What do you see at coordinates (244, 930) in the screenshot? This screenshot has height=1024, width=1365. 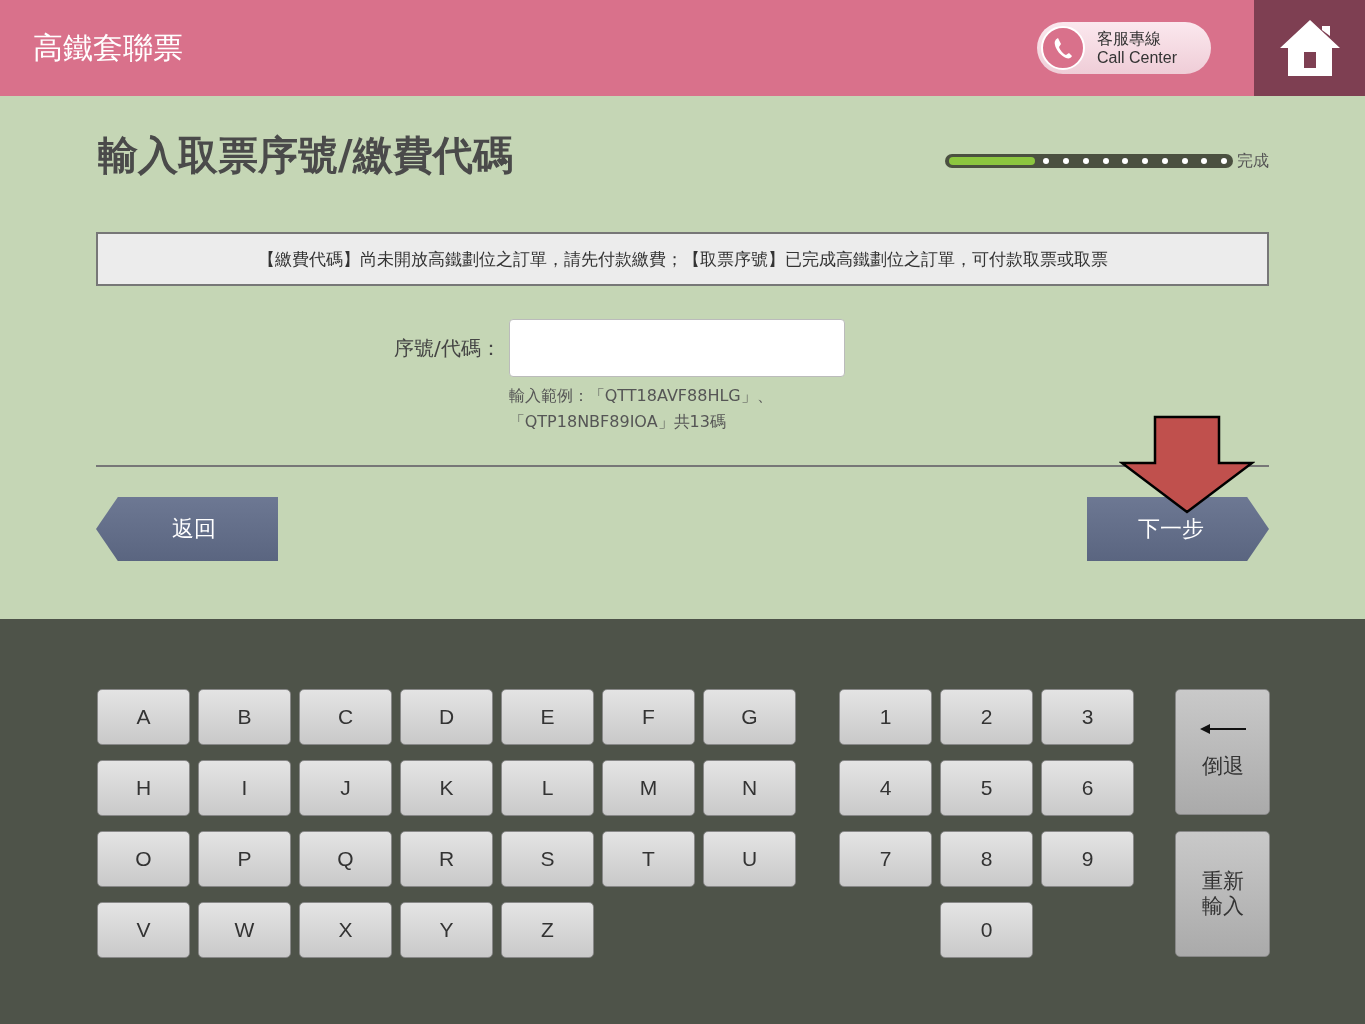 I see `keyboard-key: W` at bounding box center [244, 930].